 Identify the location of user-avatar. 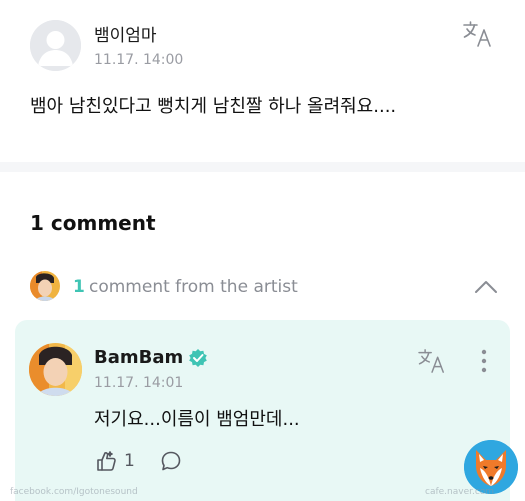
(55, 45).